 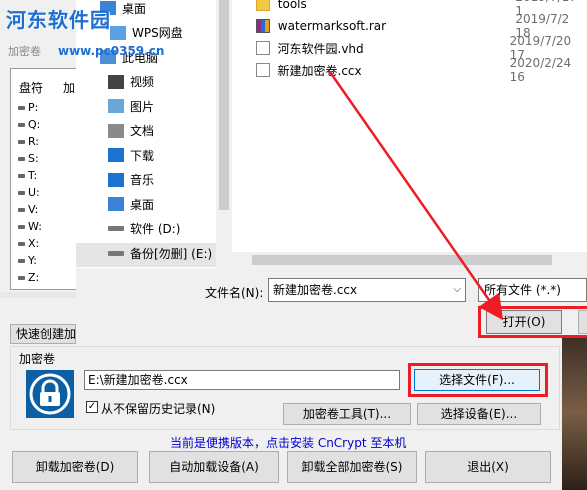 What do you see at coordinates (574, 412) in the screenshot?
I see `background-photo` at bounding box center [574, 412].